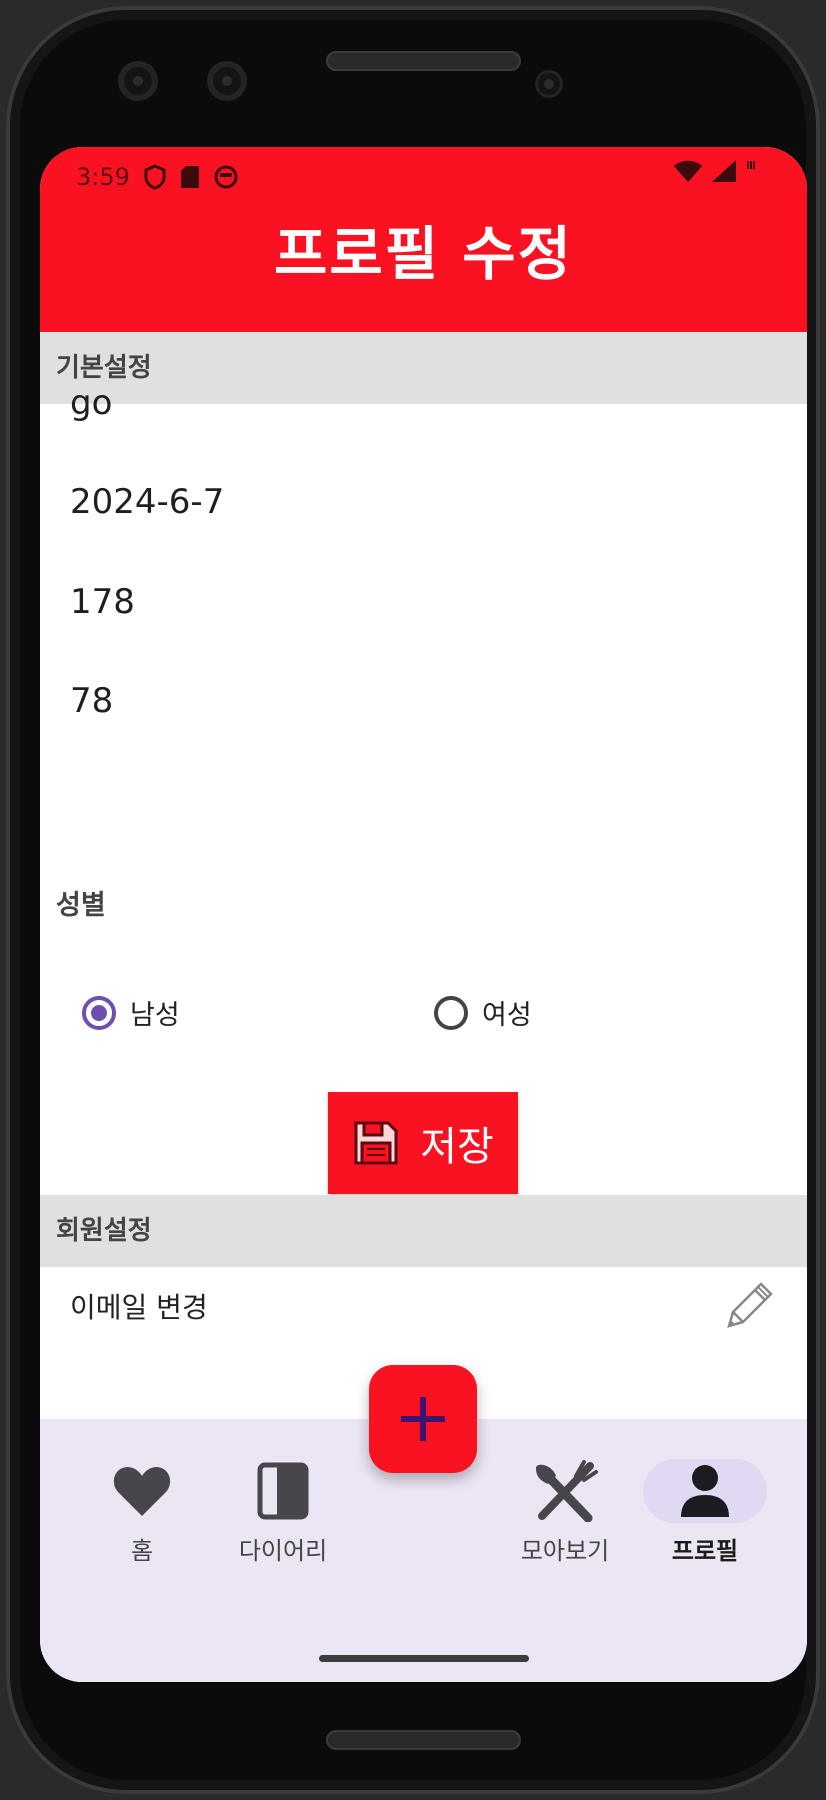 This screenshot has height=1800, width=826. I want to click on nav-profile-label: 프로필, so click(705, 1551).